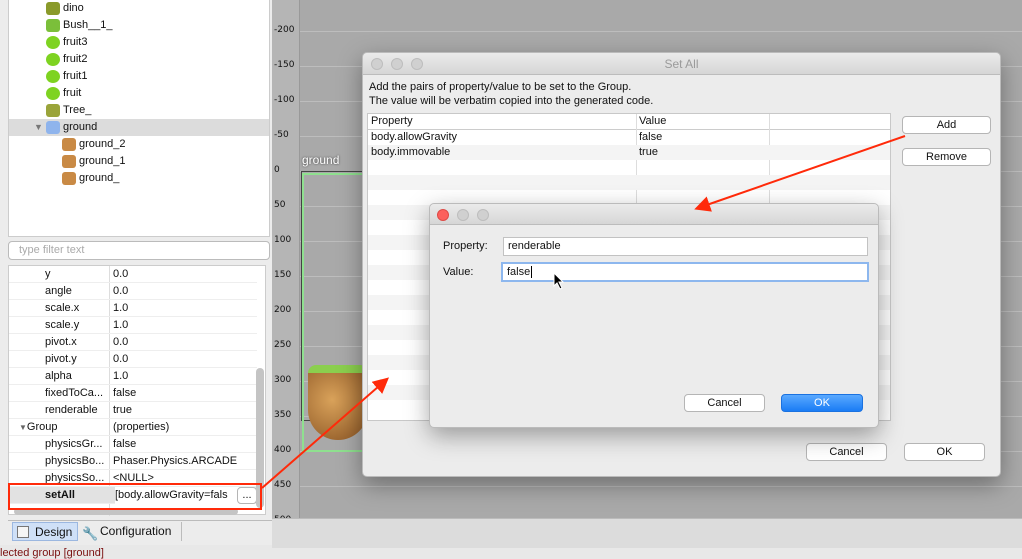 The width and height of the screenshot is (1022, 559). Describe the element at coordinates (325, 433) in the screenshot. I see `arrow-to-set-all-dialog` at that location.